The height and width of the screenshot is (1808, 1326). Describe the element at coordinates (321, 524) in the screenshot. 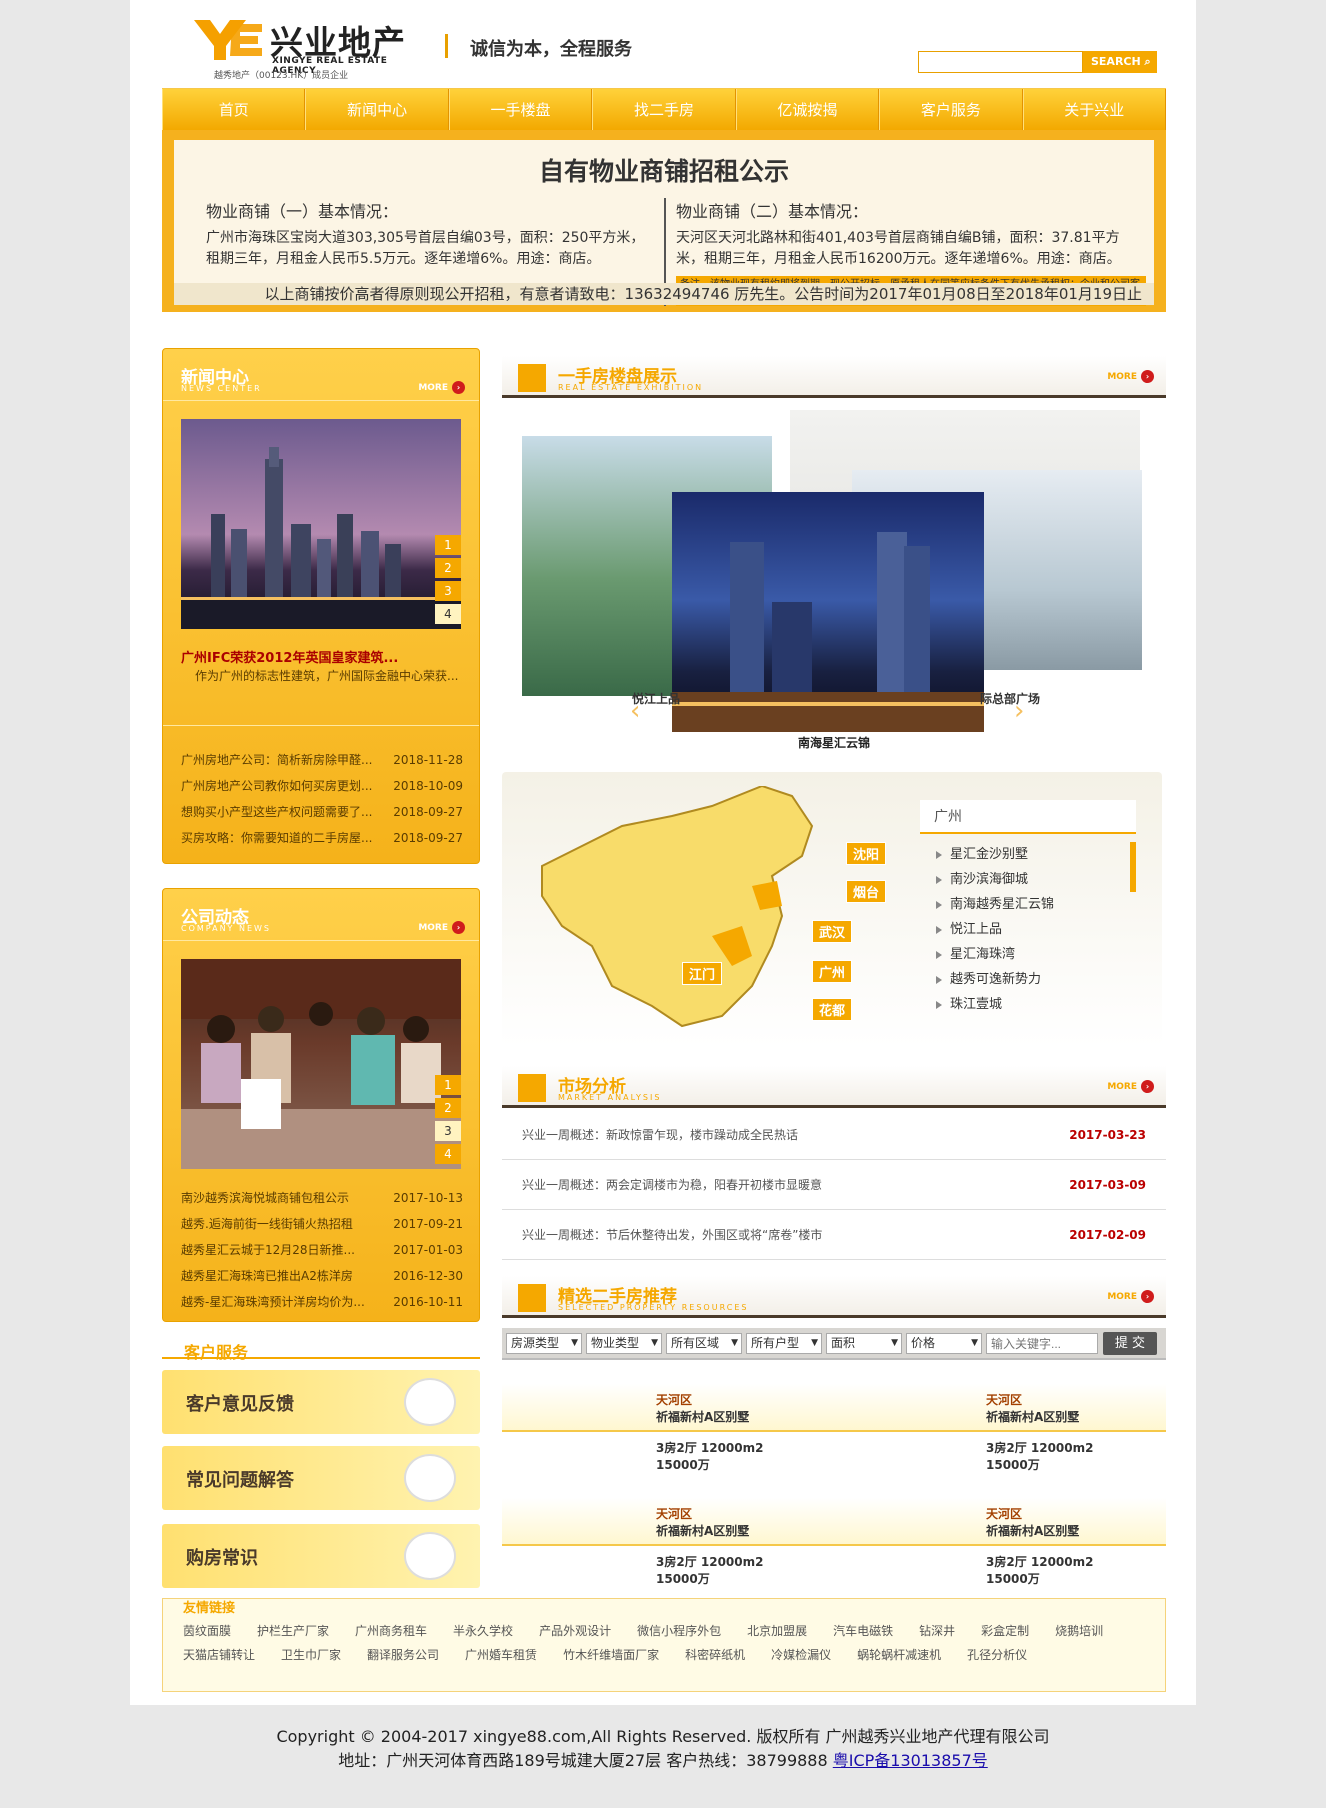

I see `news-photo` at that location.